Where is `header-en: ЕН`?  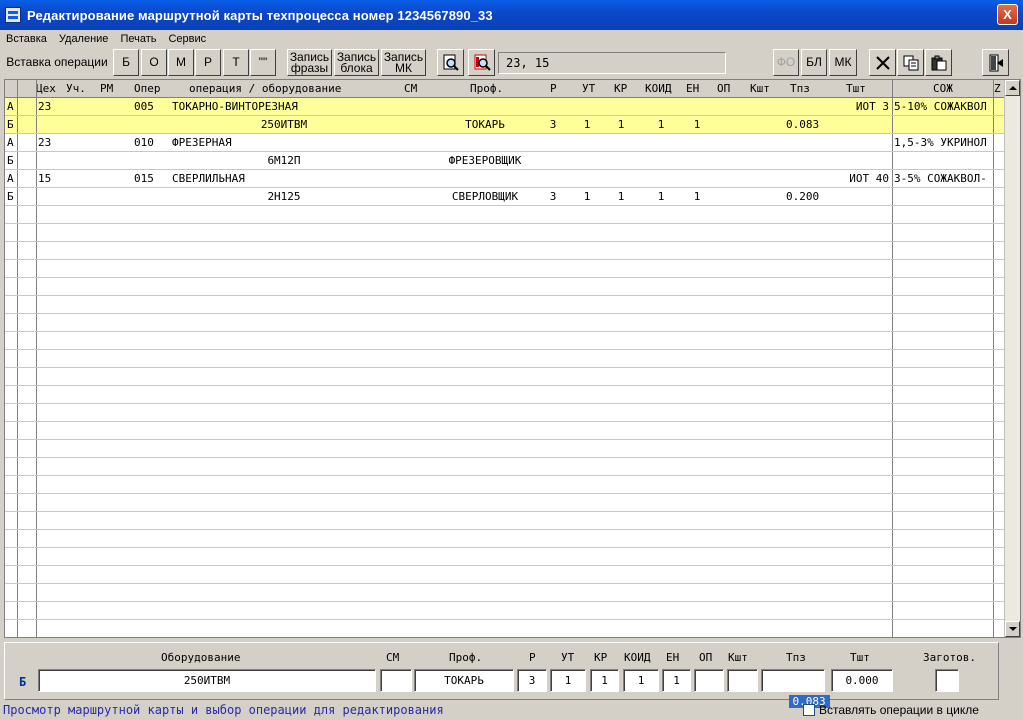
header-en: ЕН is located at coordinates (693, 88).